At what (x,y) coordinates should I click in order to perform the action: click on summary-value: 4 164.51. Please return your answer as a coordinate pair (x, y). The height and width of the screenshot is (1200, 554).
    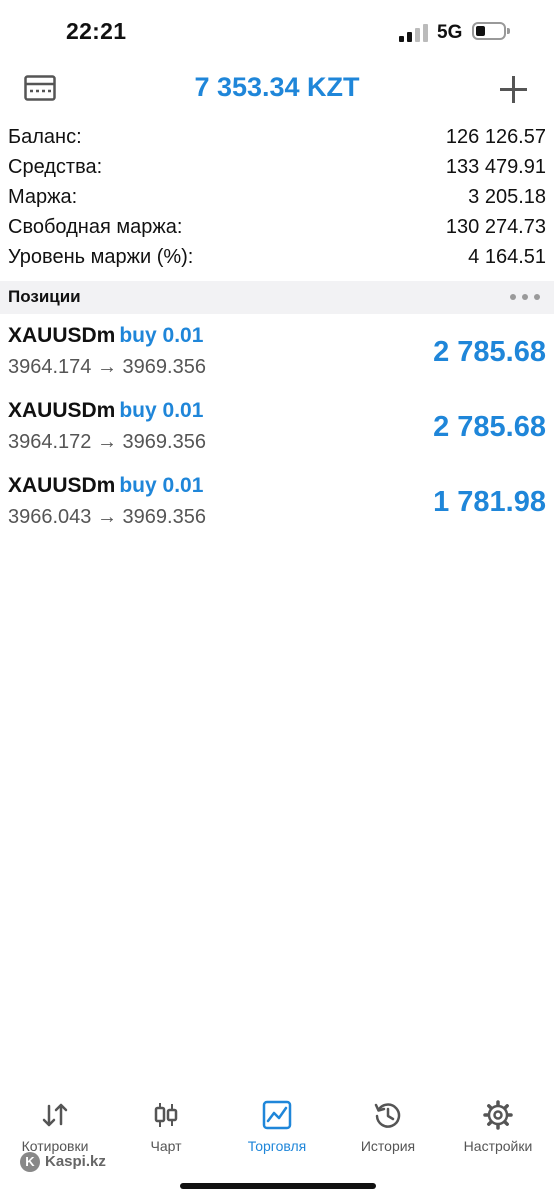
    Looking at the image, I should click on (507, 257).